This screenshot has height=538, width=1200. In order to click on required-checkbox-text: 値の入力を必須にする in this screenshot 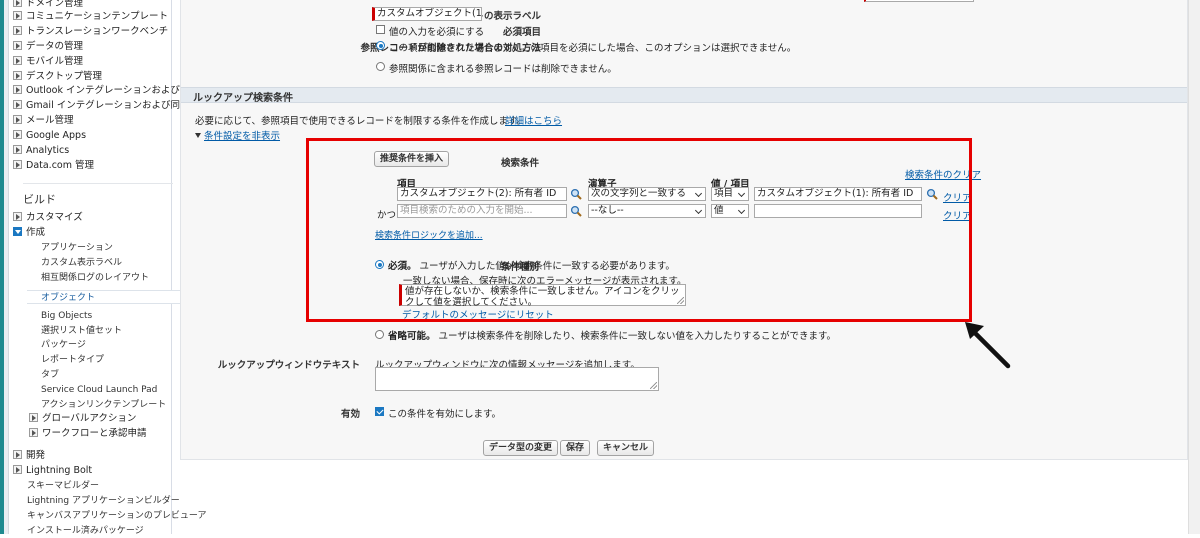, I will do `click(437, 32)`.